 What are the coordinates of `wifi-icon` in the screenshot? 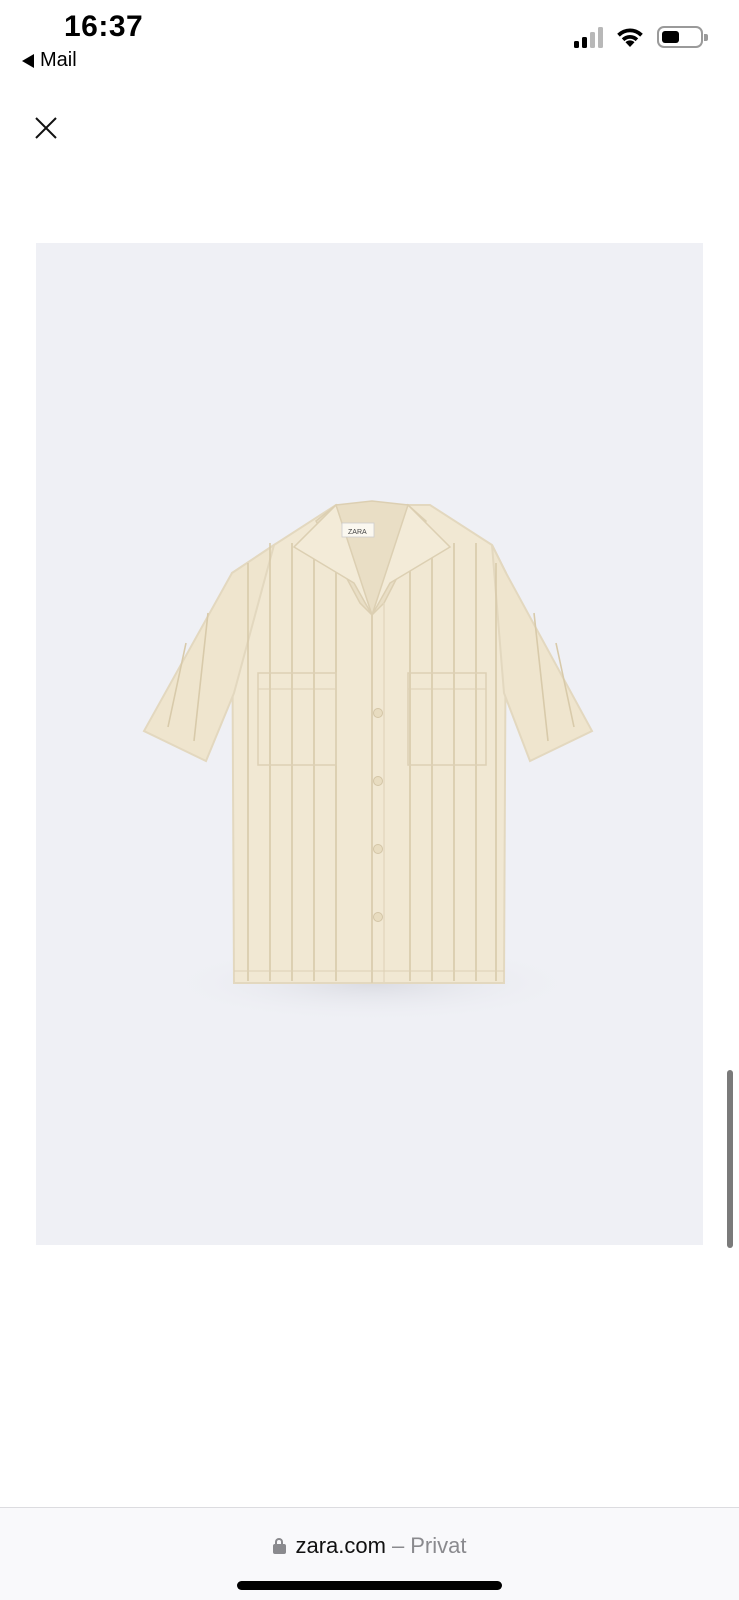 It's located at (630, 37).